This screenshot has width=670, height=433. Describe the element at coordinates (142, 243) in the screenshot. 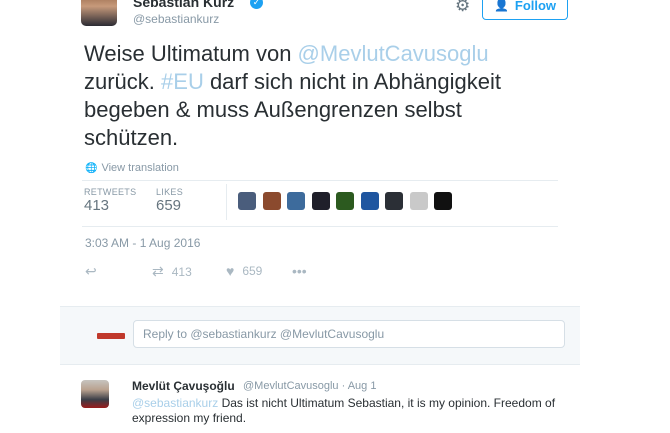

I see `tweet-timestamp: 3:03 AM - 1 Aug 2016` at that location.